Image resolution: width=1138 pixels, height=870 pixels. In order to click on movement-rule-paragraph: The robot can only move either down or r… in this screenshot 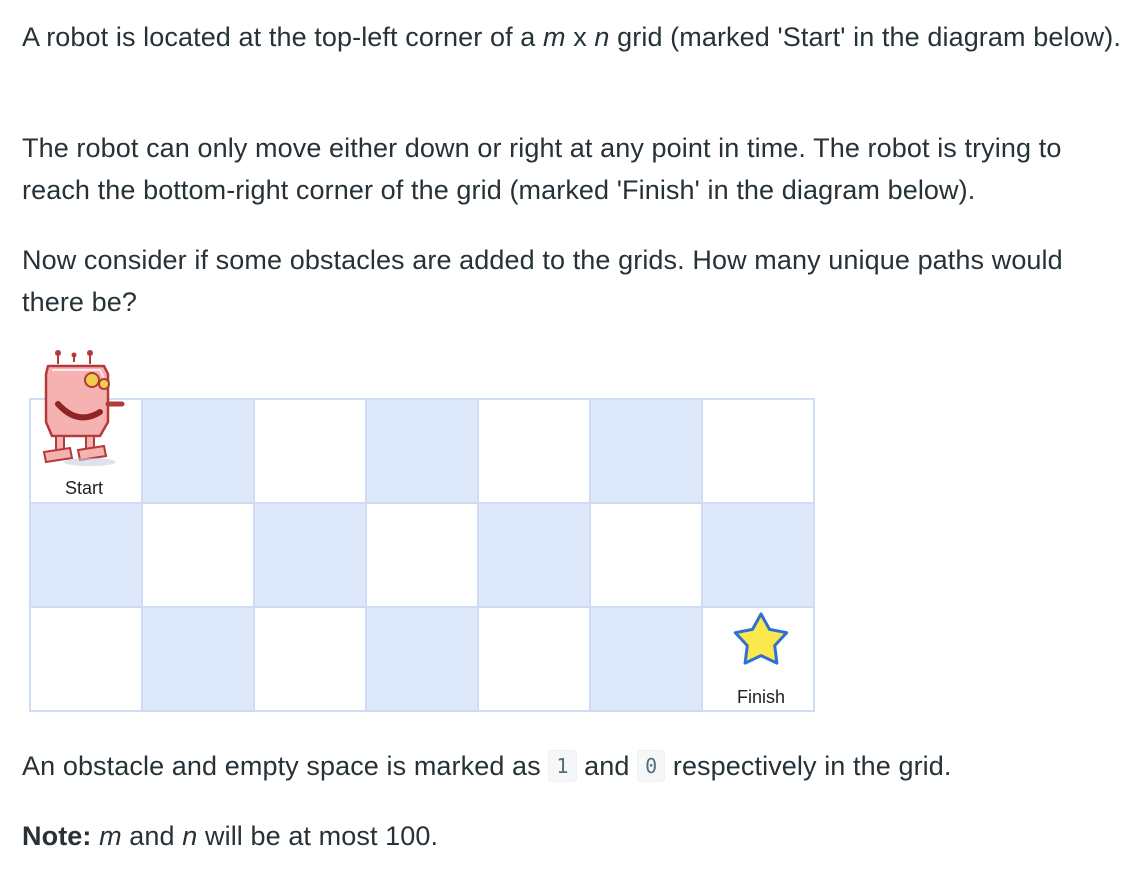, I will do `click(542, 169)`.